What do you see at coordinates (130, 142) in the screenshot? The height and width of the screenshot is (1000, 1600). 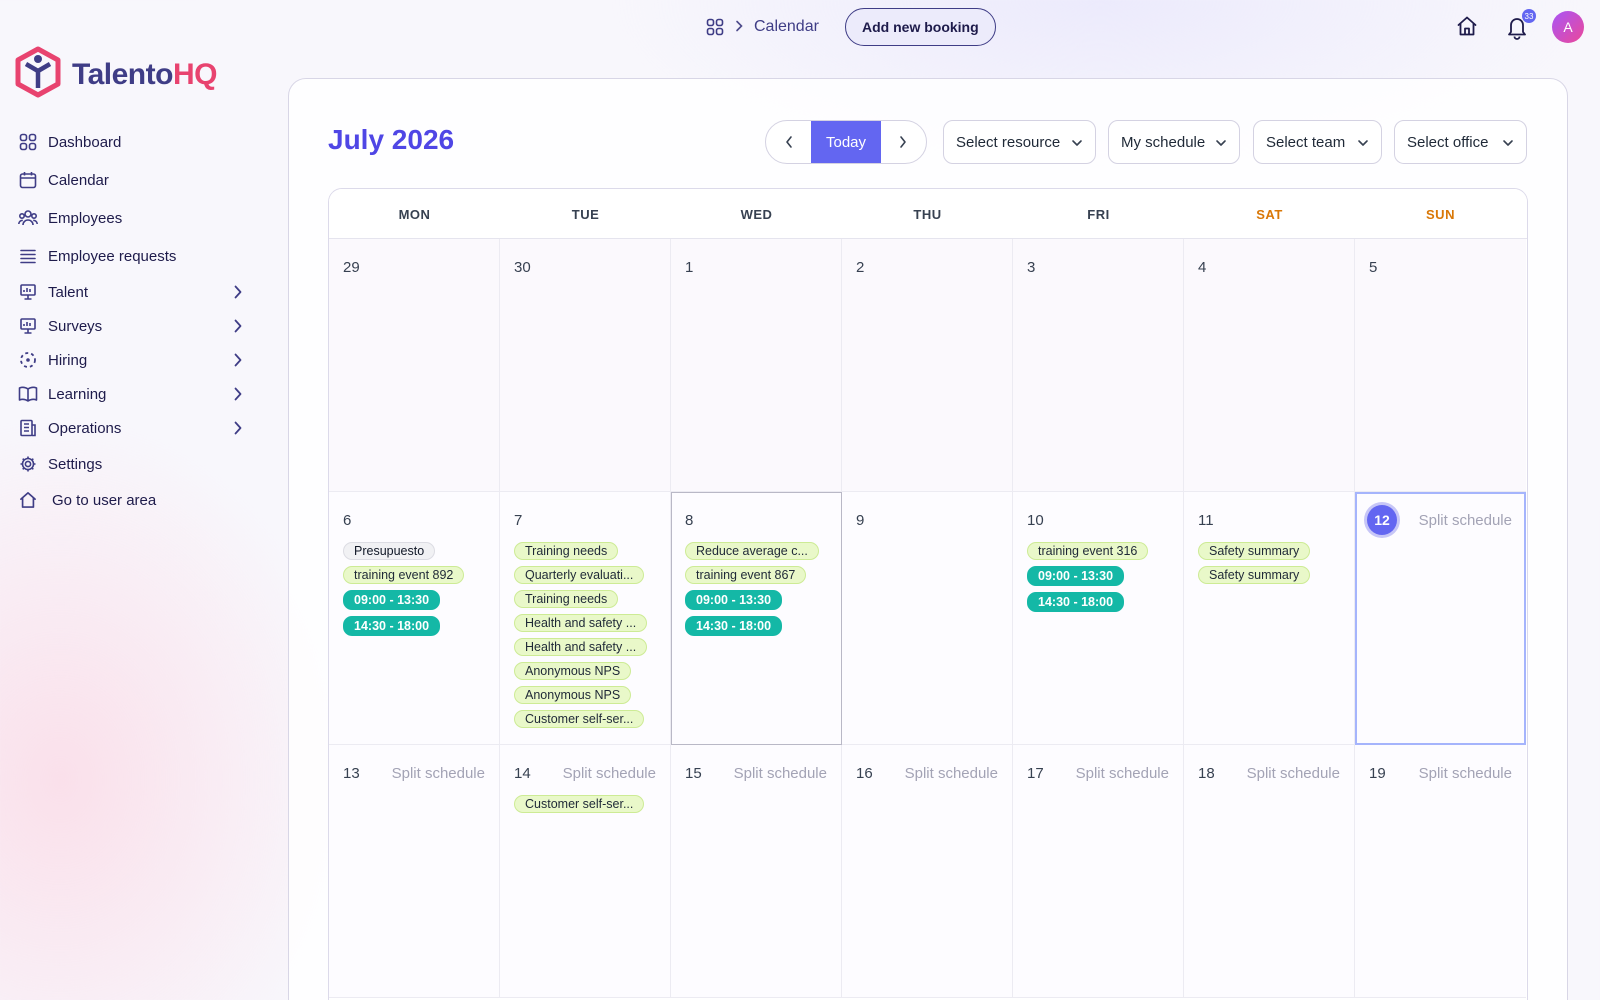 I see `sidebar-item-dashboard: Dashboard` at bounding box center [130, 142].